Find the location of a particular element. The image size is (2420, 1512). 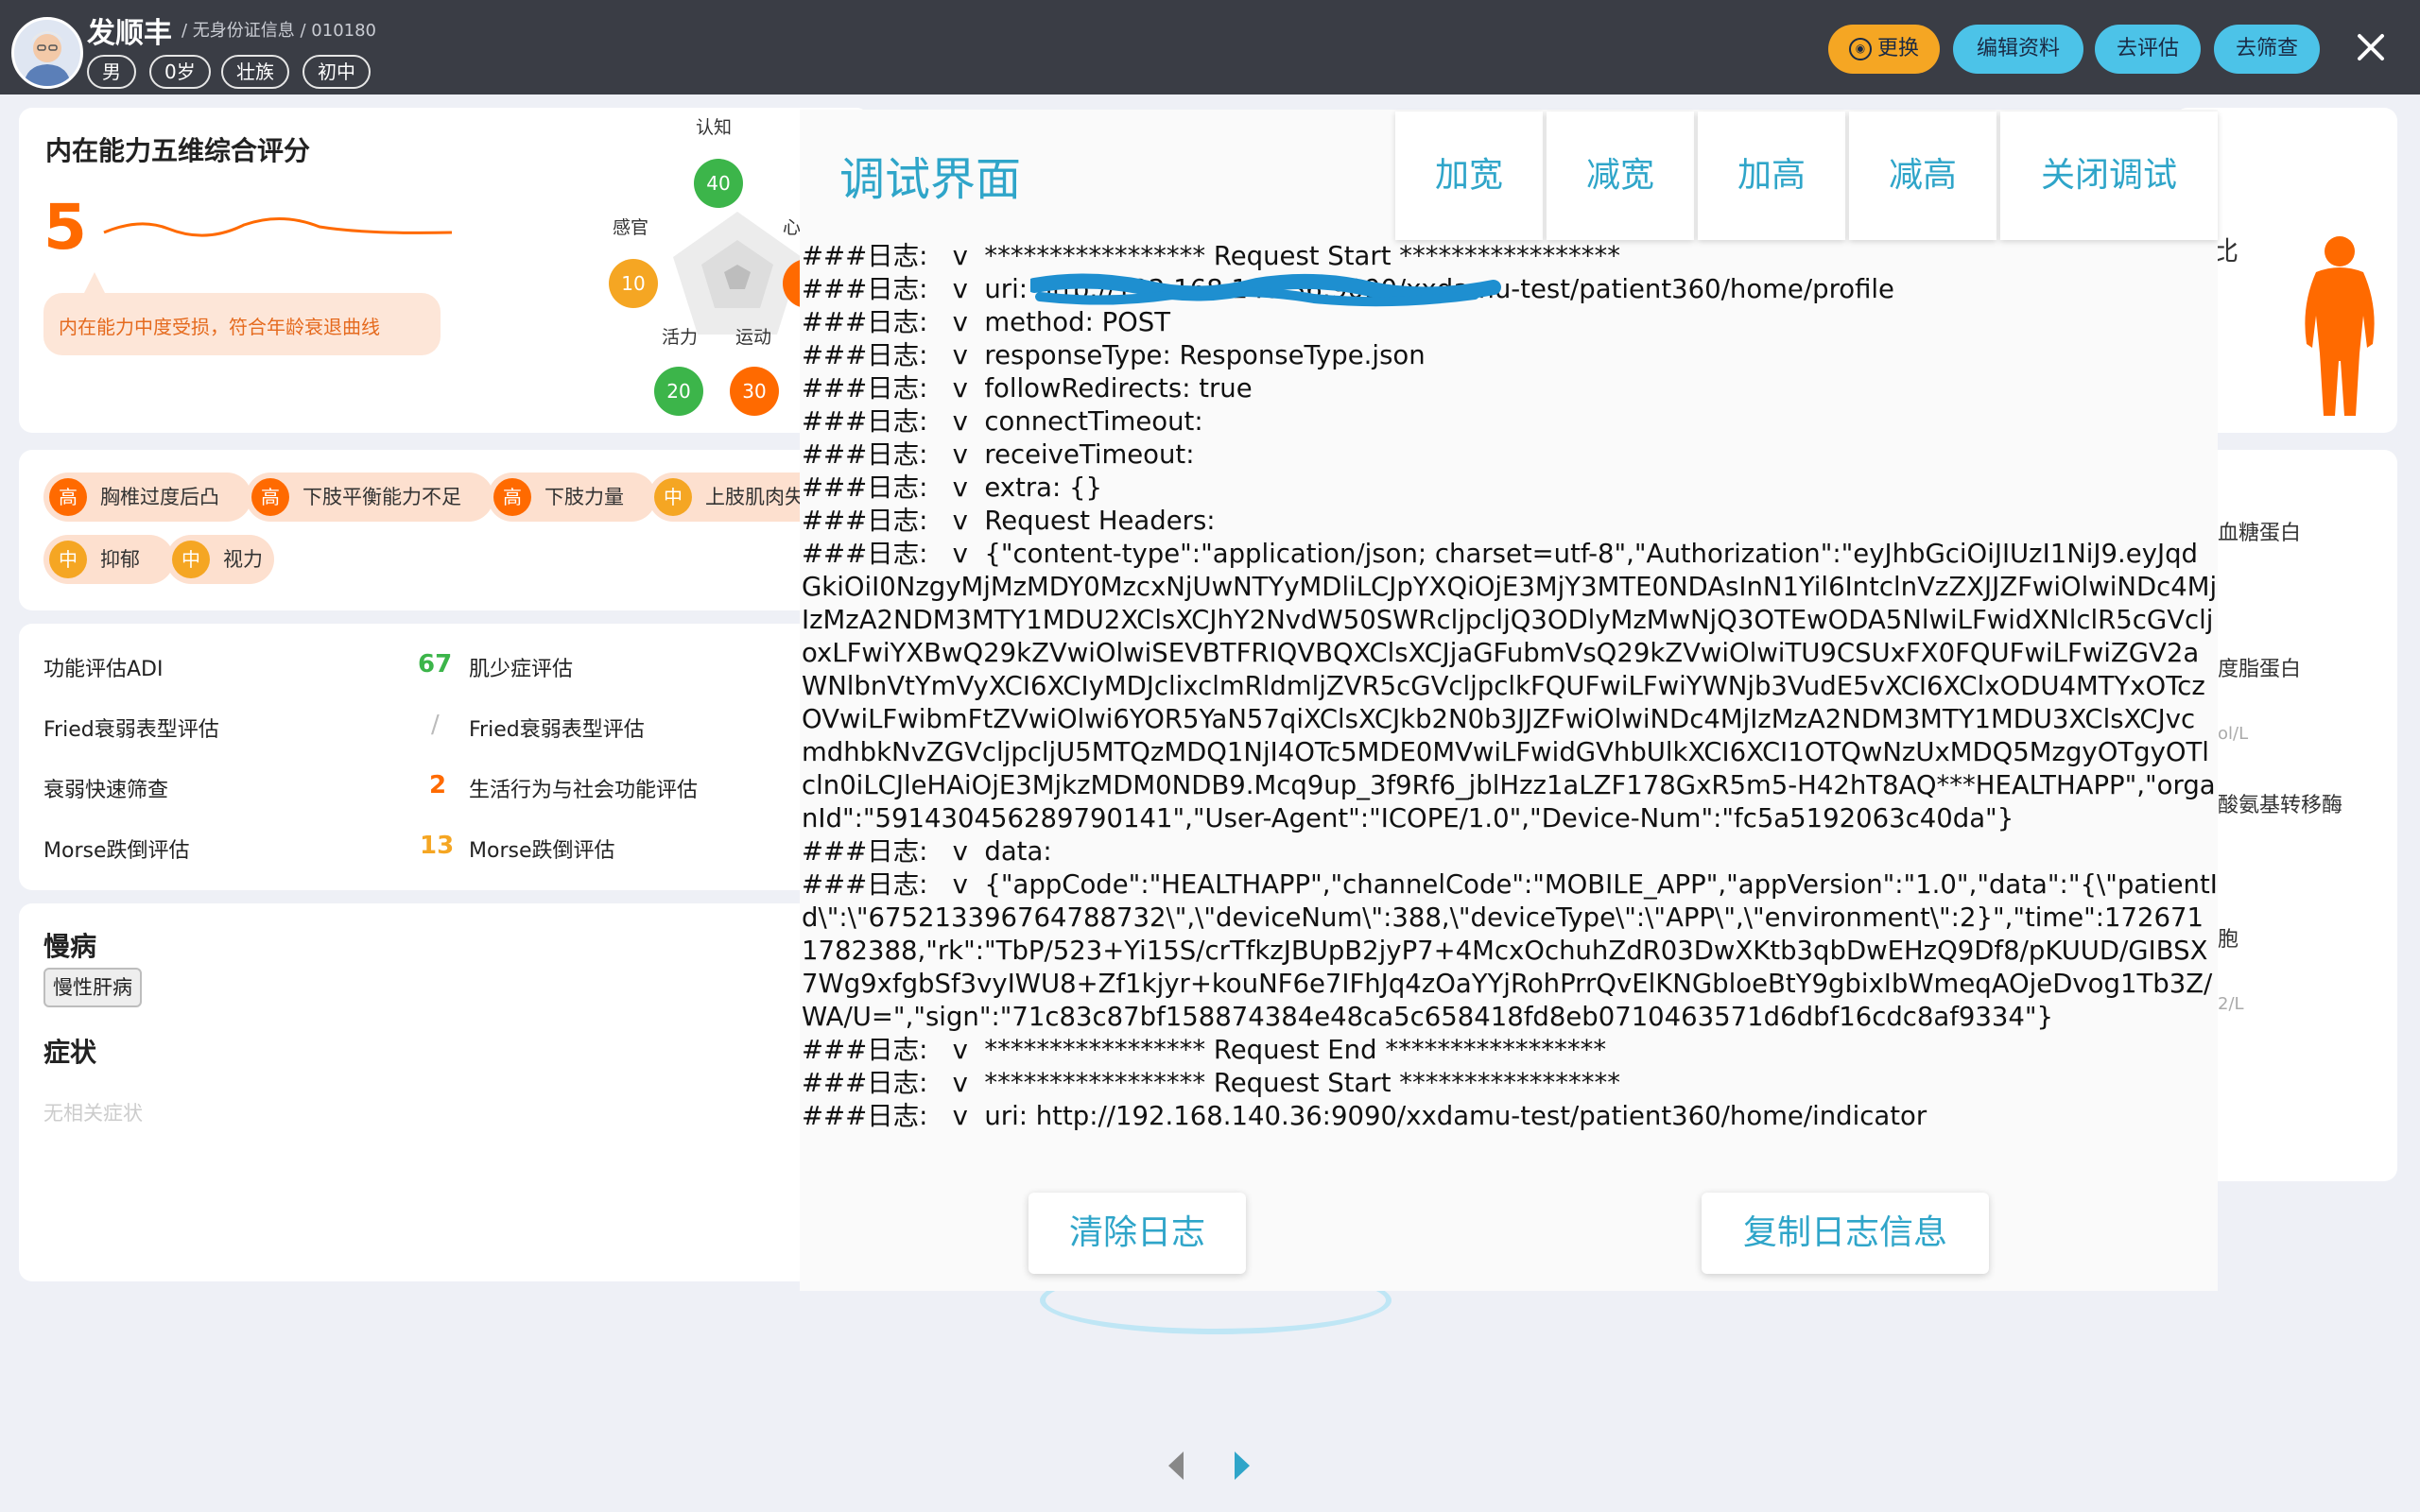

radar-label-vitality: 活力 is located at coordinates (680, 337).